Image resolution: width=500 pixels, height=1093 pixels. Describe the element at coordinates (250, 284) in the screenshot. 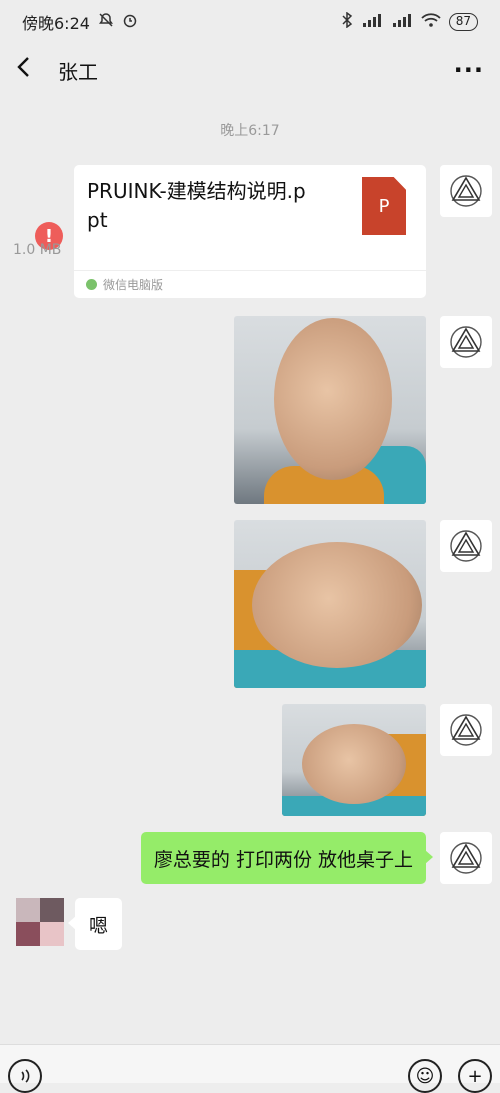

I see `file-source: 微信电脑版` at that location.